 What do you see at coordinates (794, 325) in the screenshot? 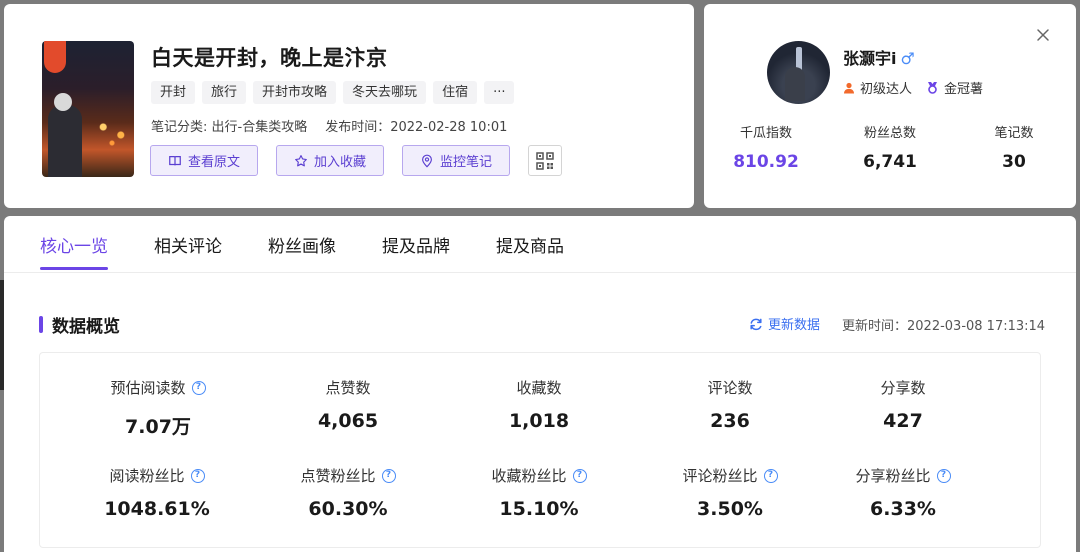
I see `refresh-data-label: 更新数据` at bounding box center [794, 325].